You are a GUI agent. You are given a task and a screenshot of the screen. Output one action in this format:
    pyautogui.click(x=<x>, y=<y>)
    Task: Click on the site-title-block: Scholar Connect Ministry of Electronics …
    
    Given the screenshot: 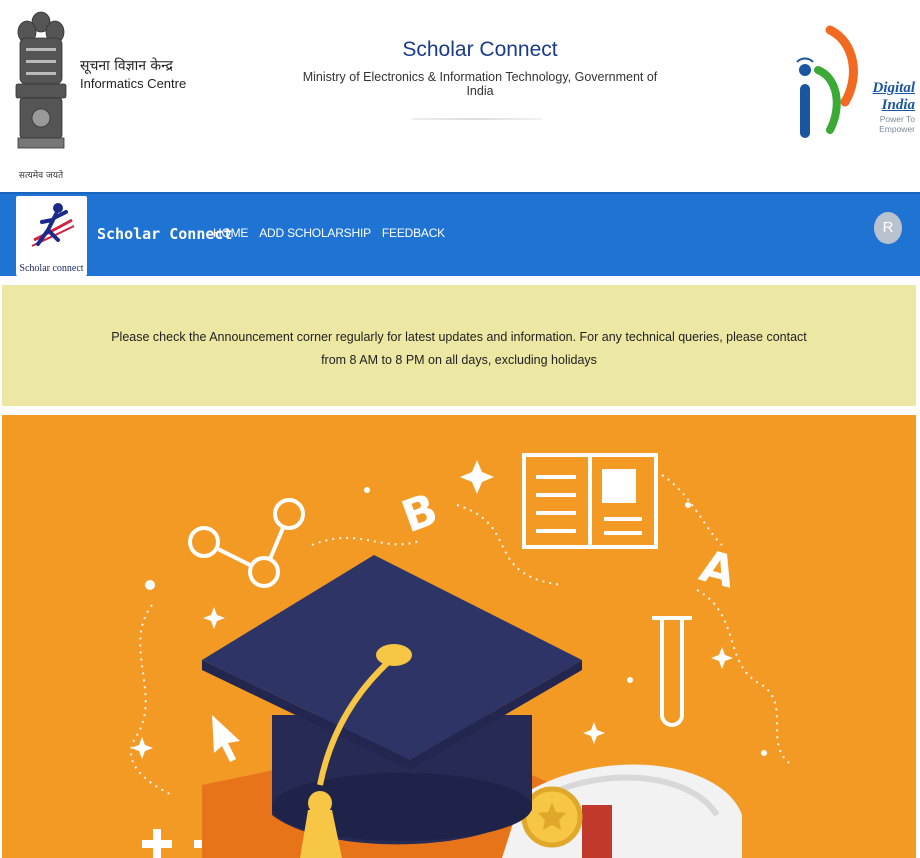 What is the action you would take?
    pyautogui.click(x=480, y=68)
    